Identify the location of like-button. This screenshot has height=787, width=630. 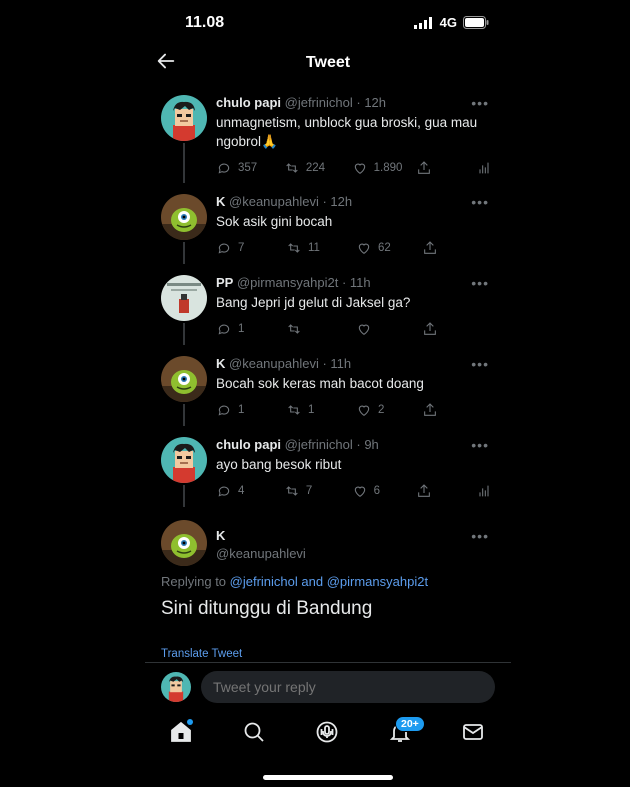
(389, 329).